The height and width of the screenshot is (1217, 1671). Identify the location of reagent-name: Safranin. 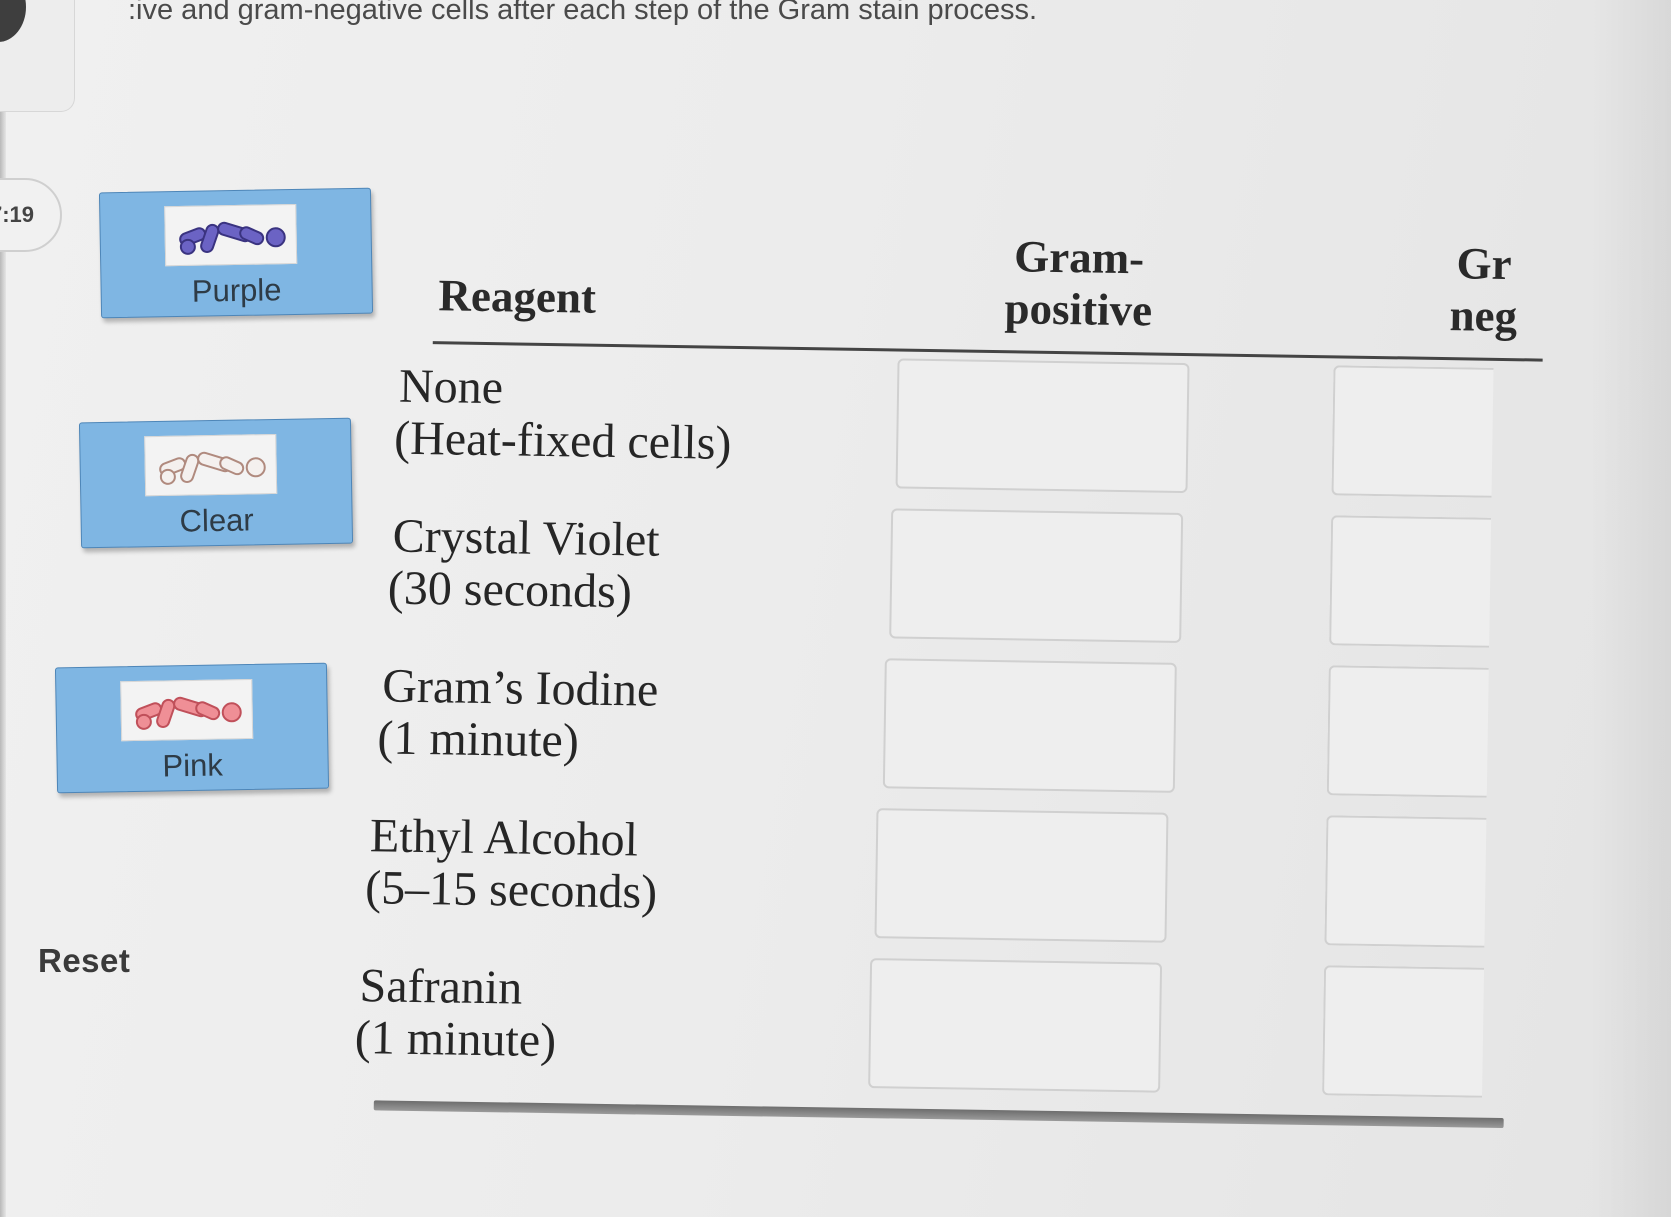
(441, 987).